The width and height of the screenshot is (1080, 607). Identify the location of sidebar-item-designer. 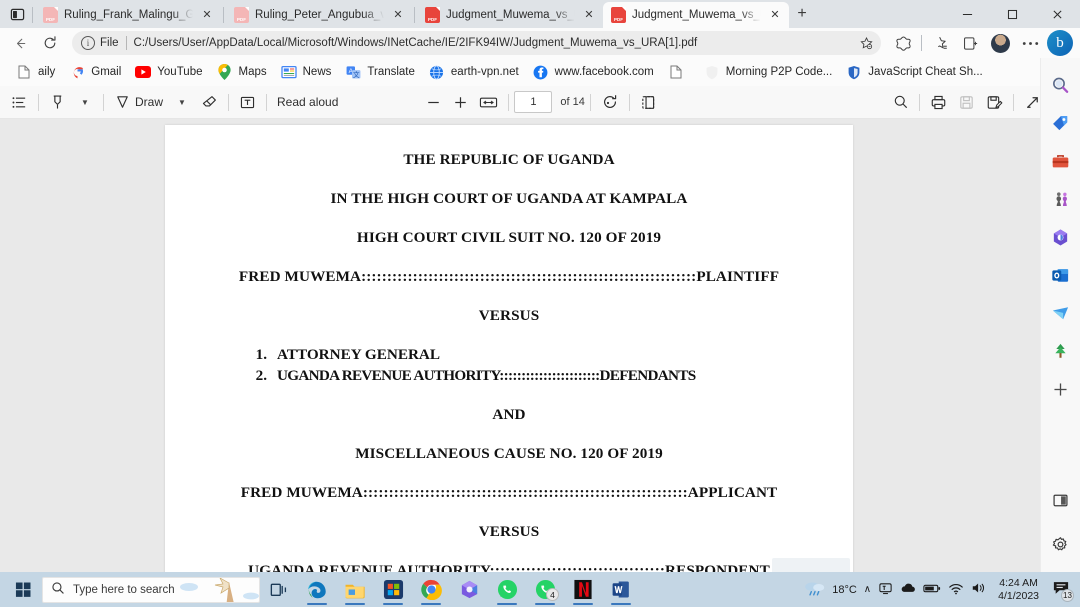
(1061, 239).